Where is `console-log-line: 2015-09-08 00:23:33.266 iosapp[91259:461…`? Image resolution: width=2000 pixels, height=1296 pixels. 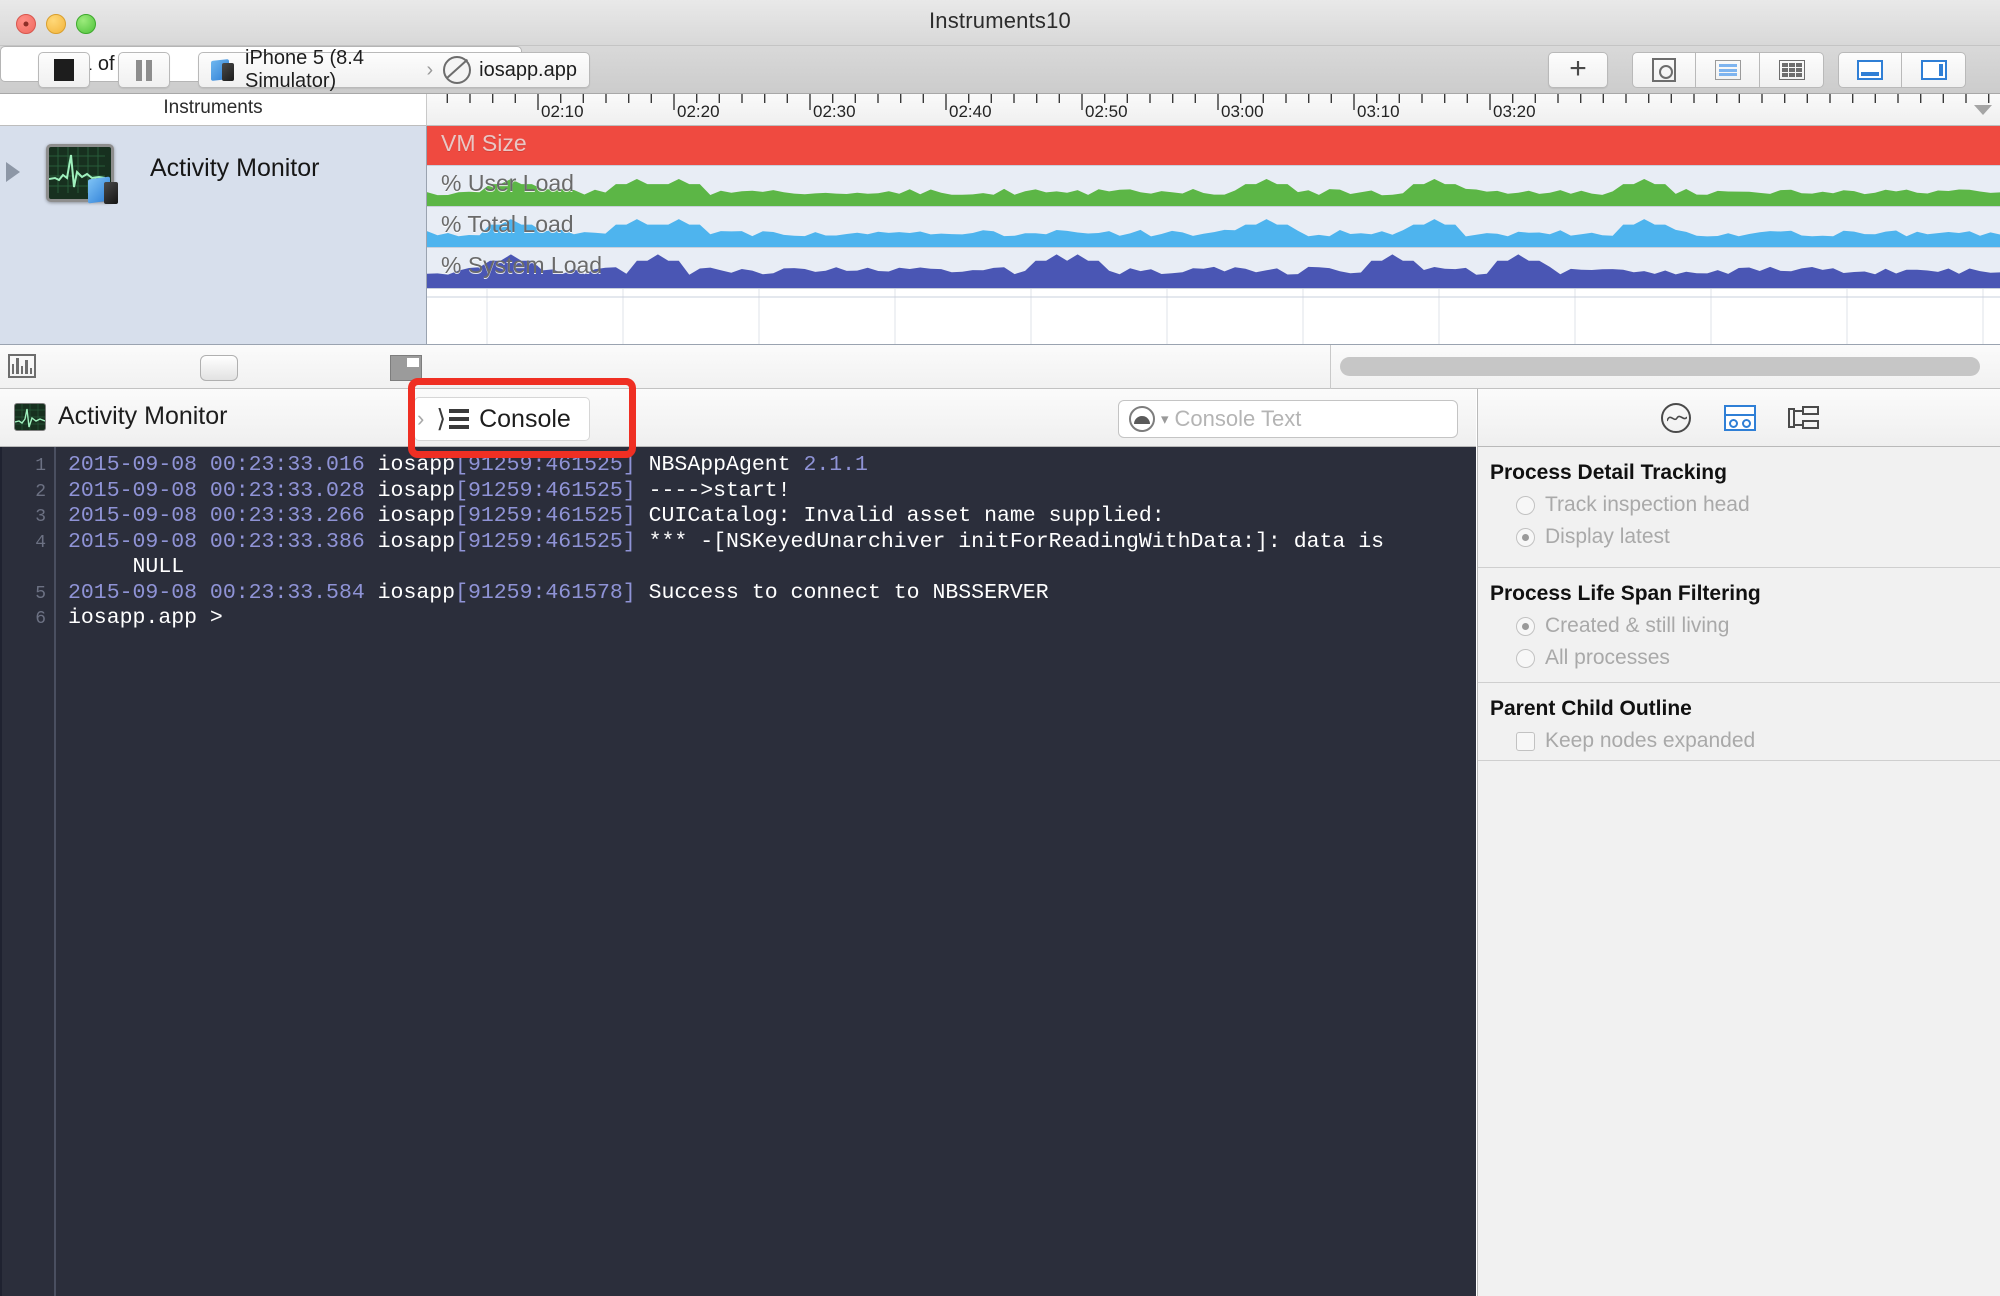
console-log-line: 2015-09-08 00:23:33.266 iosapp[91259:461… is located at coordinates (768, 517).